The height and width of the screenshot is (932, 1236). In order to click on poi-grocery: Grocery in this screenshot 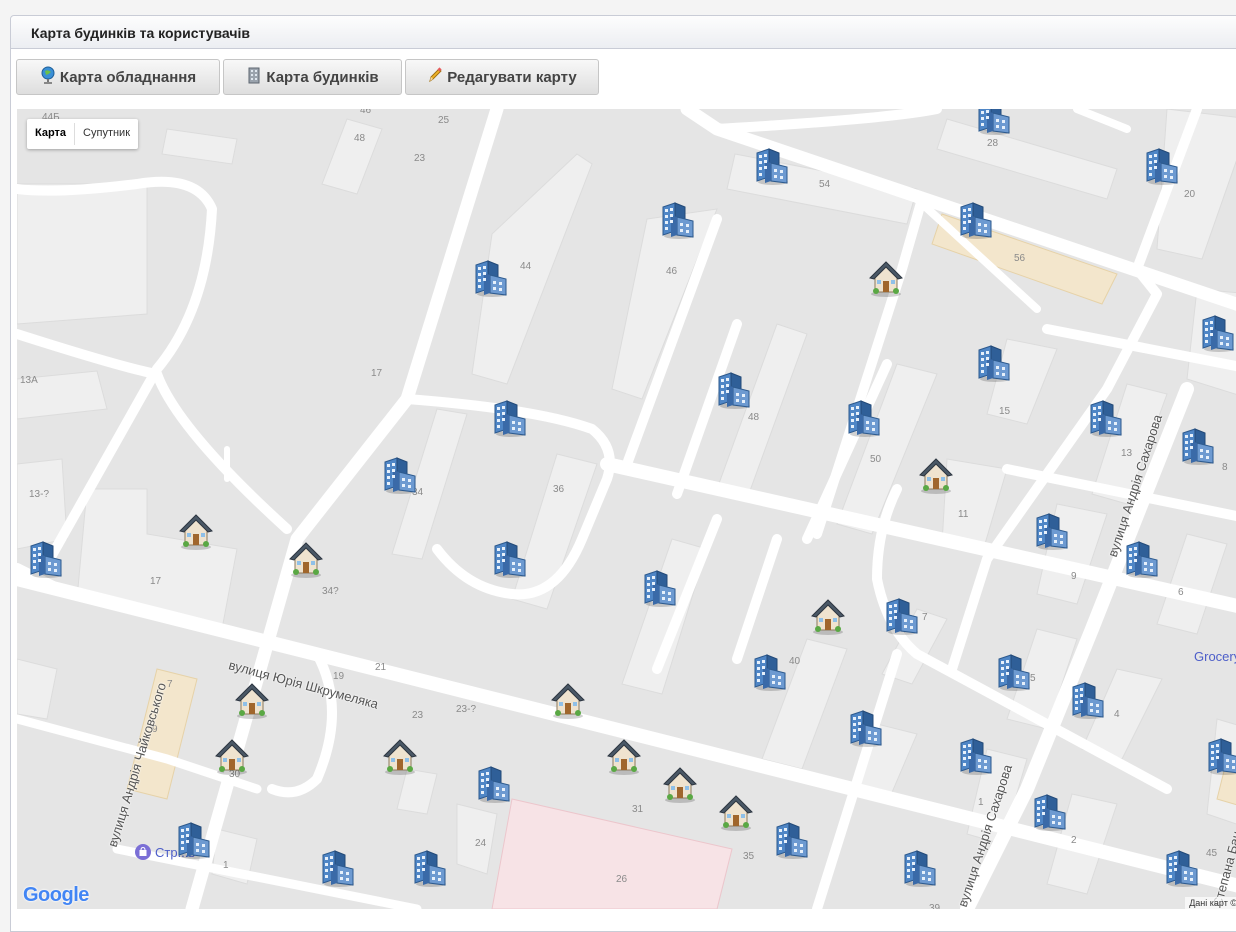, I will do `click(1215, 656)`.